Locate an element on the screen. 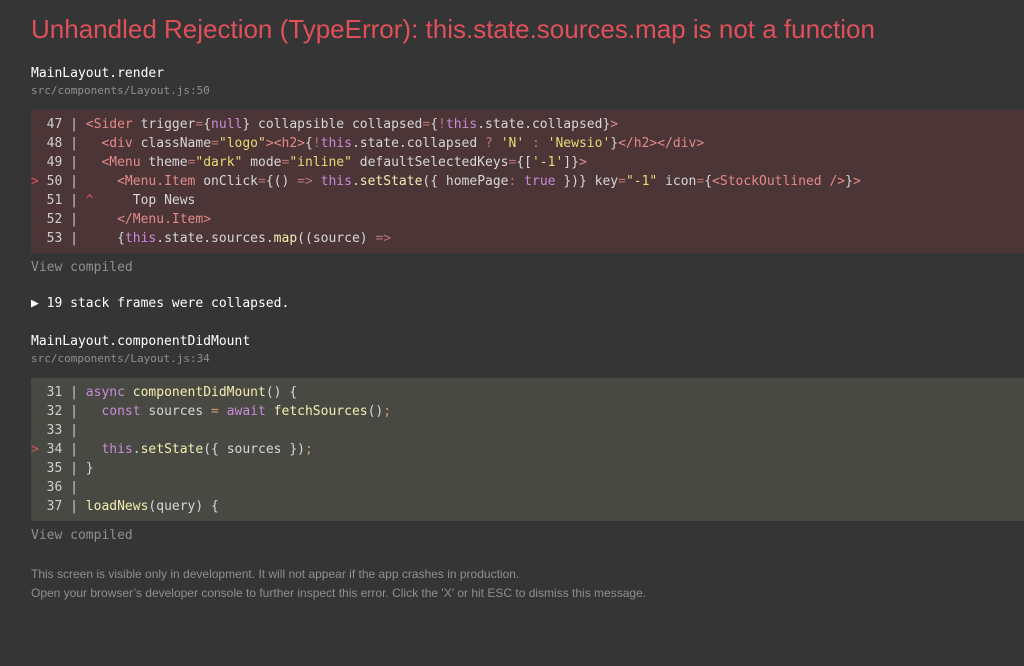 The height and width of the screenshot is (666, 1024). code-line: 31 | async componentDidMount() { is located at coordinates (527, 392).